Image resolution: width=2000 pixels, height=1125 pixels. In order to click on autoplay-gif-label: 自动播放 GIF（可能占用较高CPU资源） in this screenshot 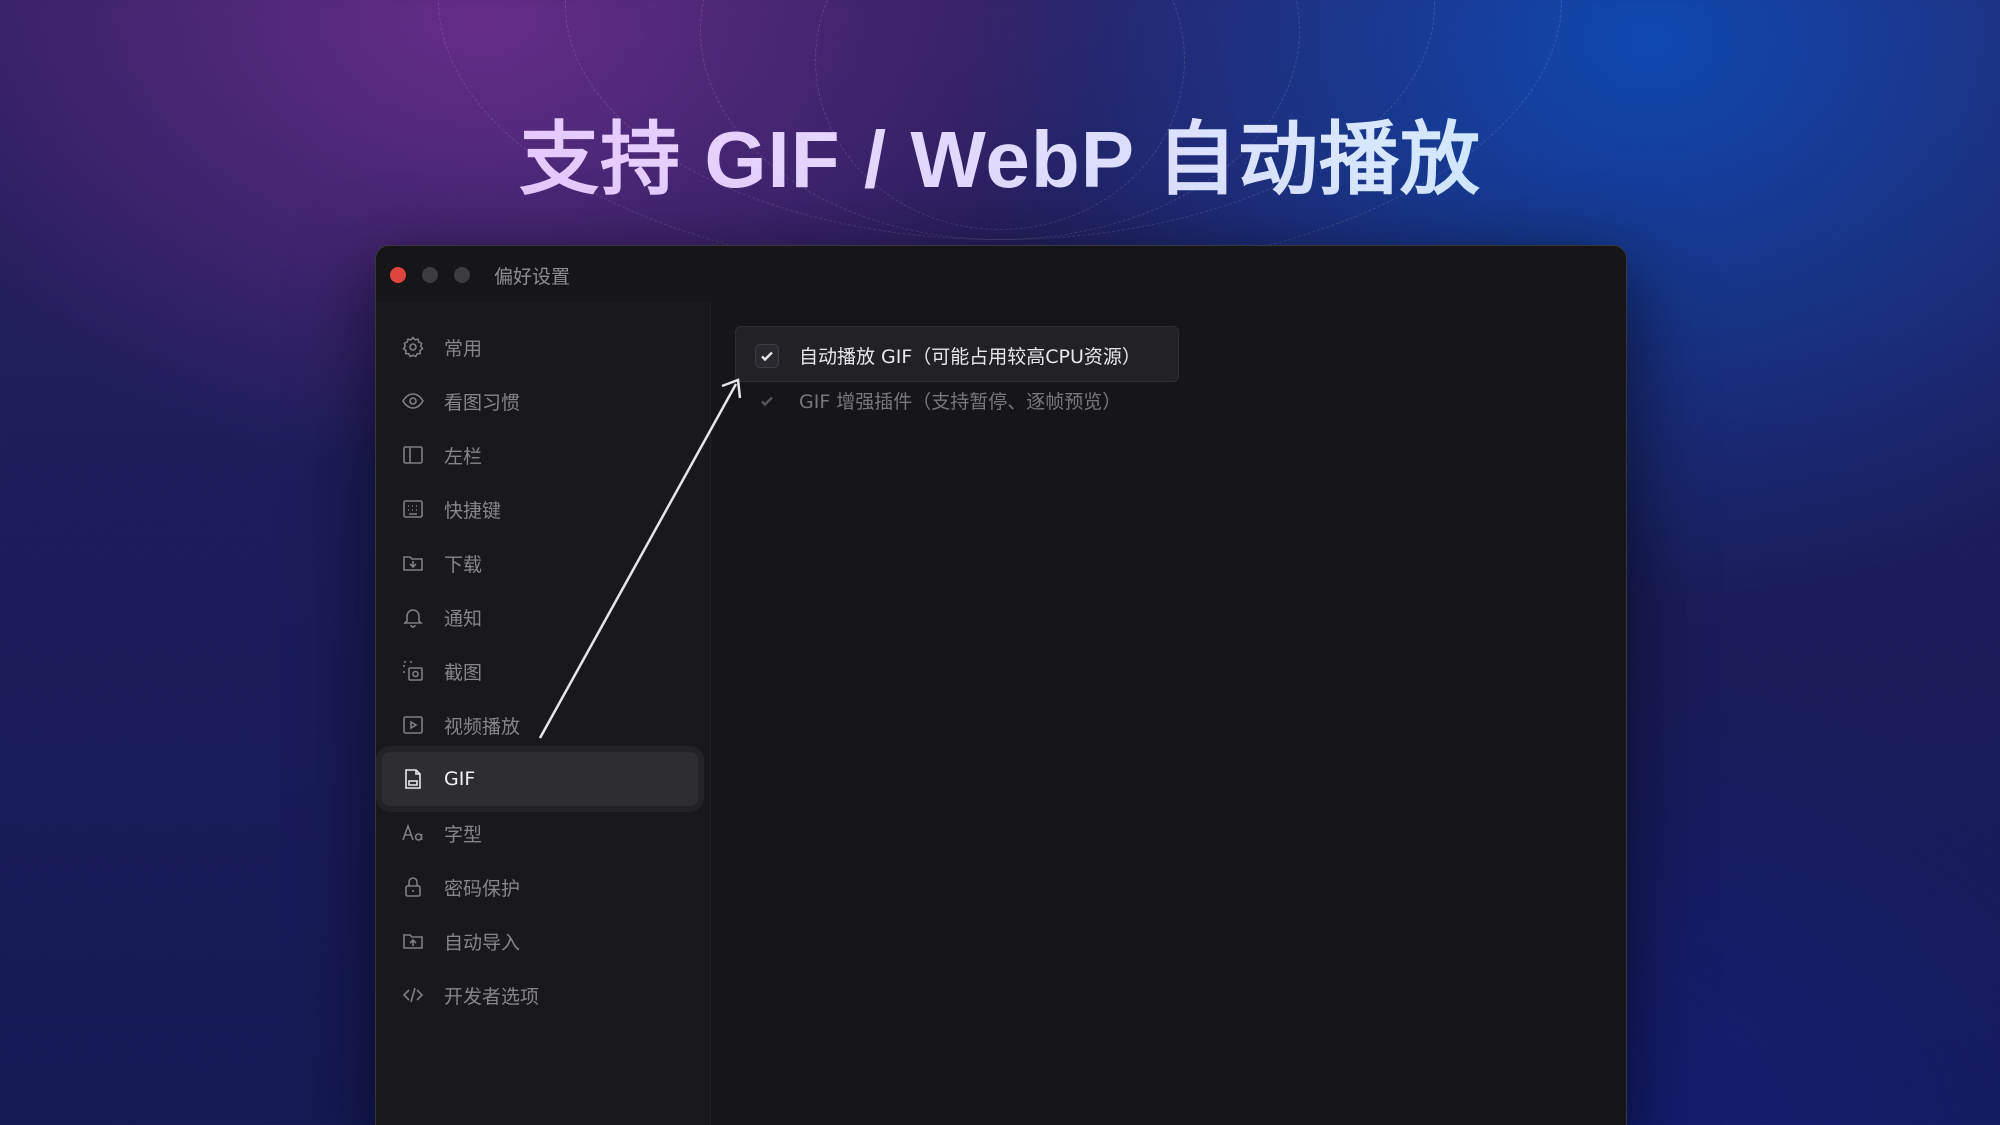, I will do `click(970, 357)`.